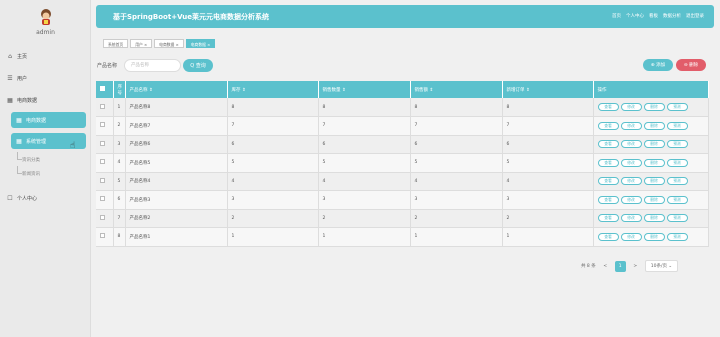 The width and height of the screenshot is (720, 337). Describe the element at coordinates (616, 16) in the screenshot. I see `header-link-home: 首页` at that location.